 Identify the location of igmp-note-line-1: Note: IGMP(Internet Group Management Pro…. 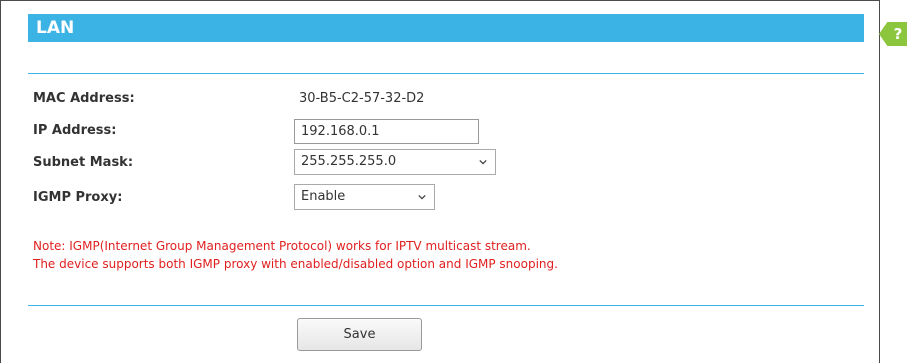
(282, 246).